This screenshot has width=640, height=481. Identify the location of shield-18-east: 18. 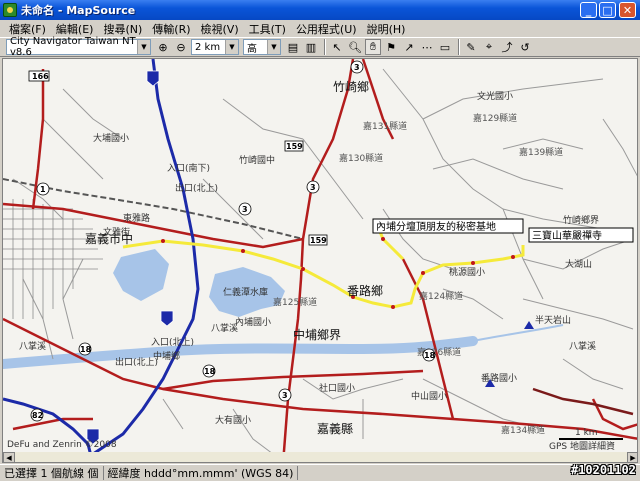
(429, 355).